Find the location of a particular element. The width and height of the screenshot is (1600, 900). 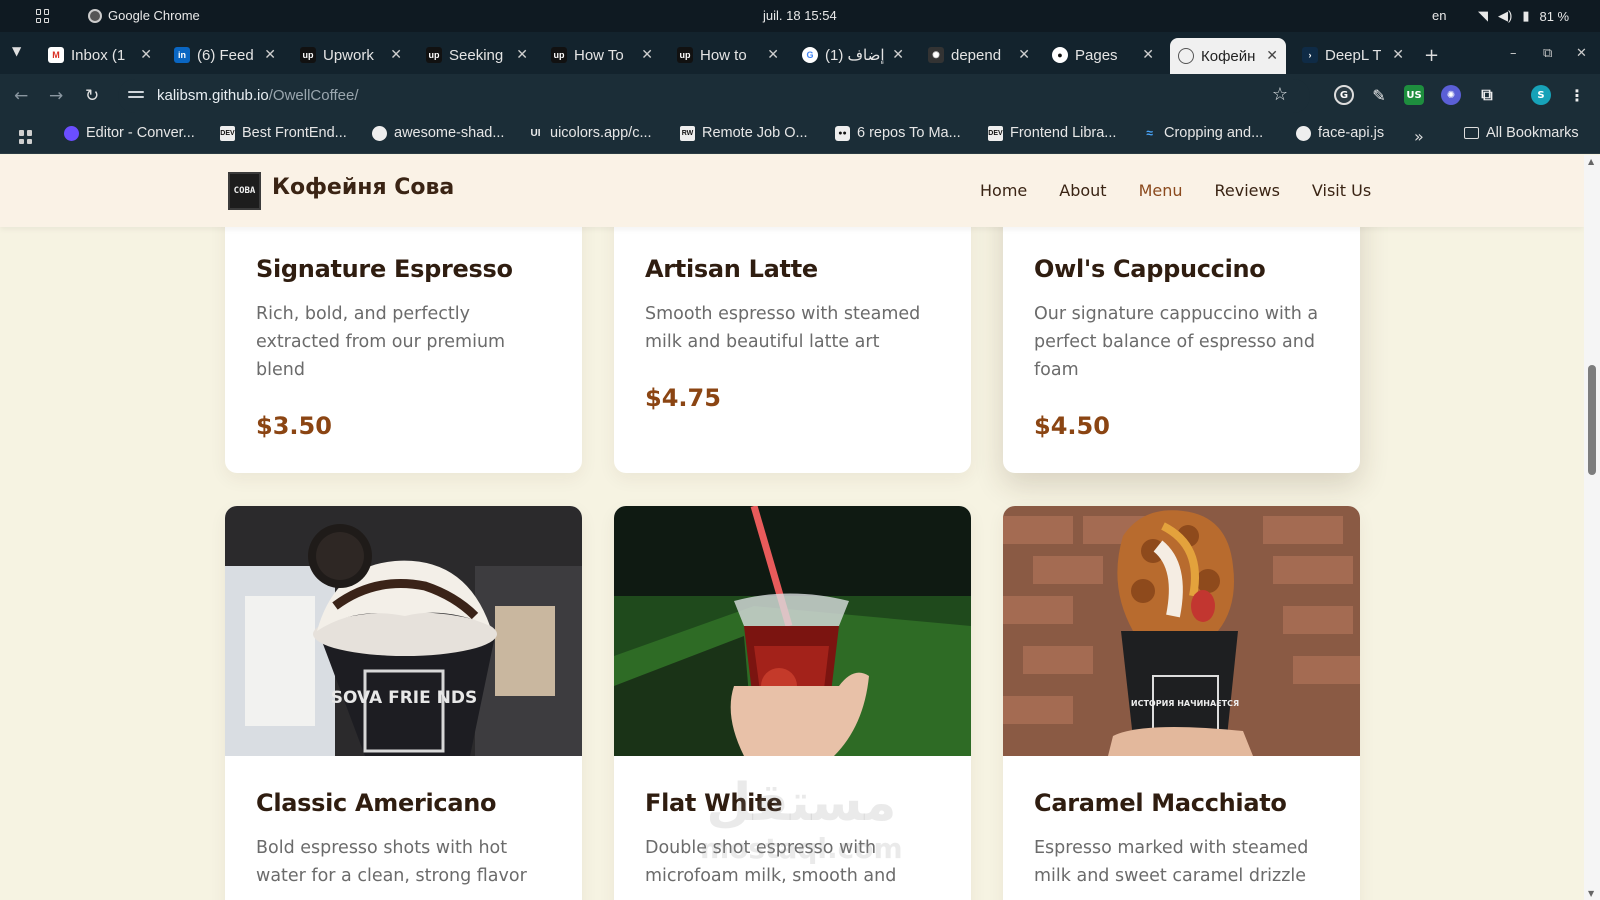

system-tray: ◥ ◀) ▮ 81 % is located at coordinates (1523, 16).